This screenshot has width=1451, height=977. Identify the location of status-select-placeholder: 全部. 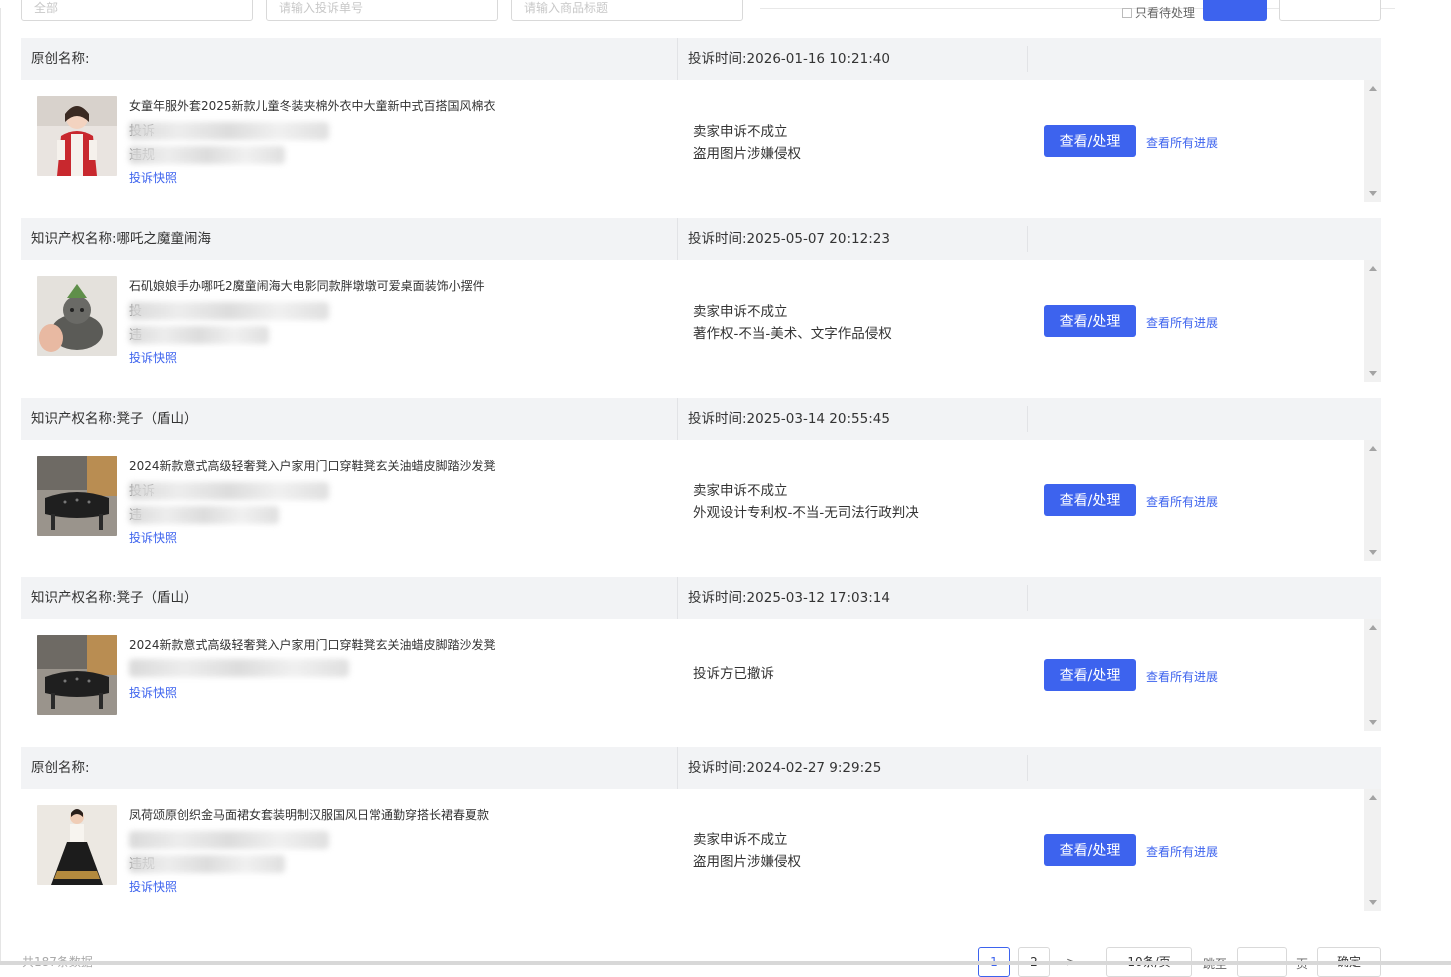
(46, 8).